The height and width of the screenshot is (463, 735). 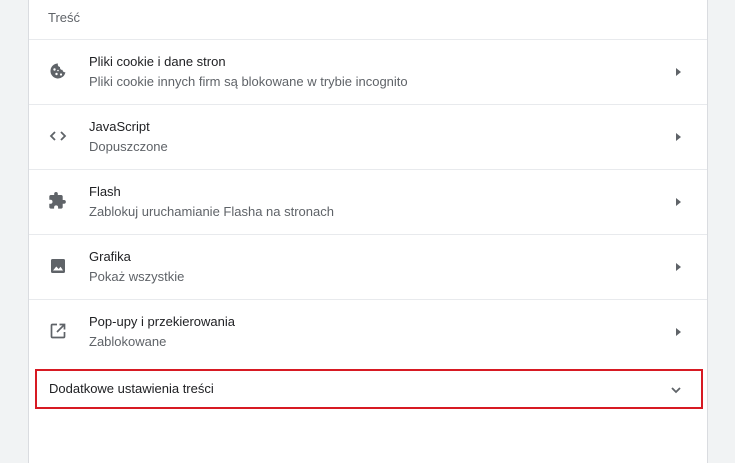 What do you see at coordinates (676, 390) in the screenshot?
I see `chevron-down-icon` at bounding box center [676, 390].